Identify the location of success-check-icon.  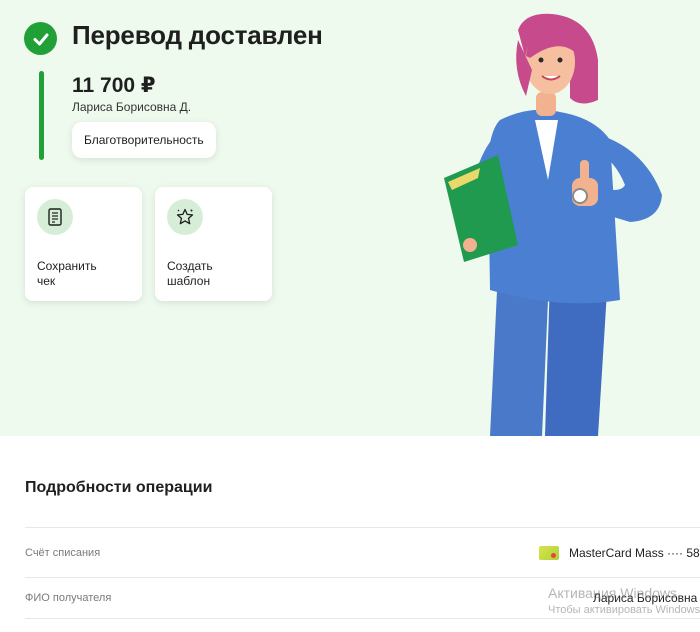
(40, 38).